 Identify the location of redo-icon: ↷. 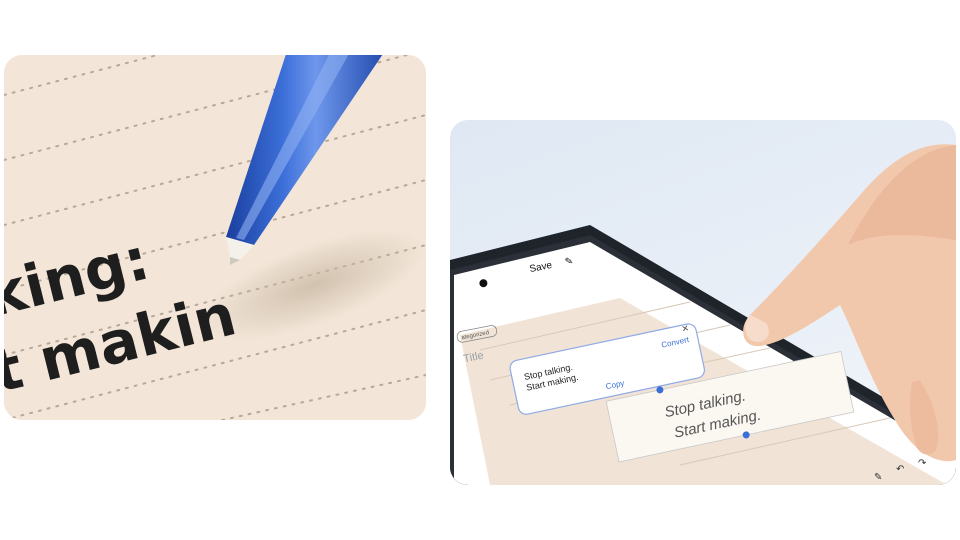
(922, 463).